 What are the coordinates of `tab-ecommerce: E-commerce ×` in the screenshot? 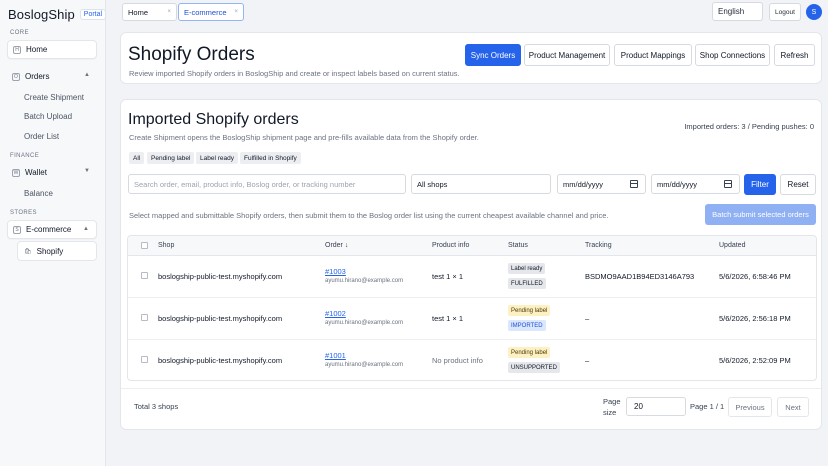 It's located at (211, 12).